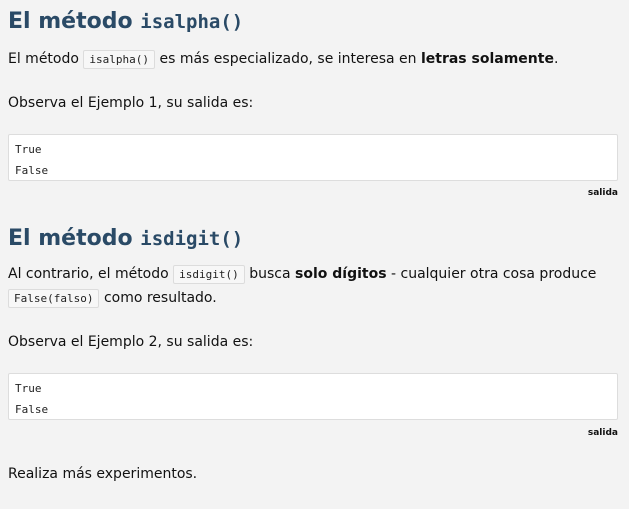 Image resolution: width=629 pixels, height=509 pixels. What do you see at coordinates (270, 274) in the screenshot?
I see `text-span: busca` at bounding box center [270, 274].